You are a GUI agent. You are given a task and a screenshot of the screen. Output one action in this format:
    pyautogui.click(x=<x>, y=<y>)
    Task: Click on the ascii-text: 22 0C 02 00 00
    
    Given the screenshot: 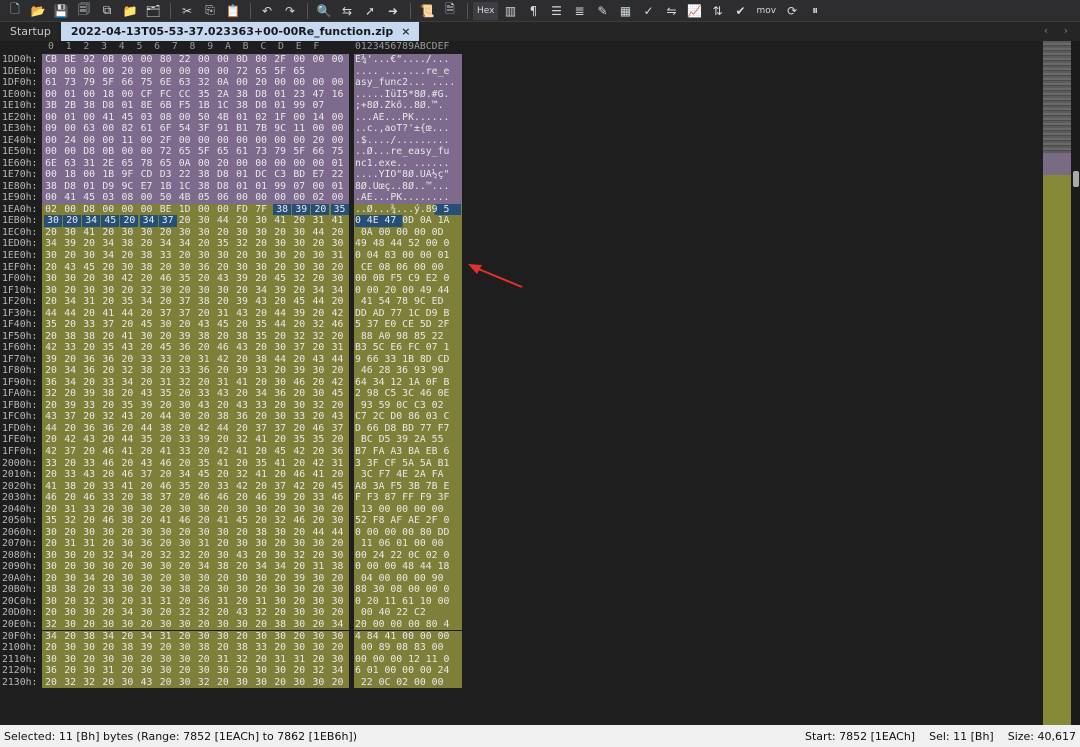 What is the action you would take?
    pyautogui.click(x=408, y=683)
    